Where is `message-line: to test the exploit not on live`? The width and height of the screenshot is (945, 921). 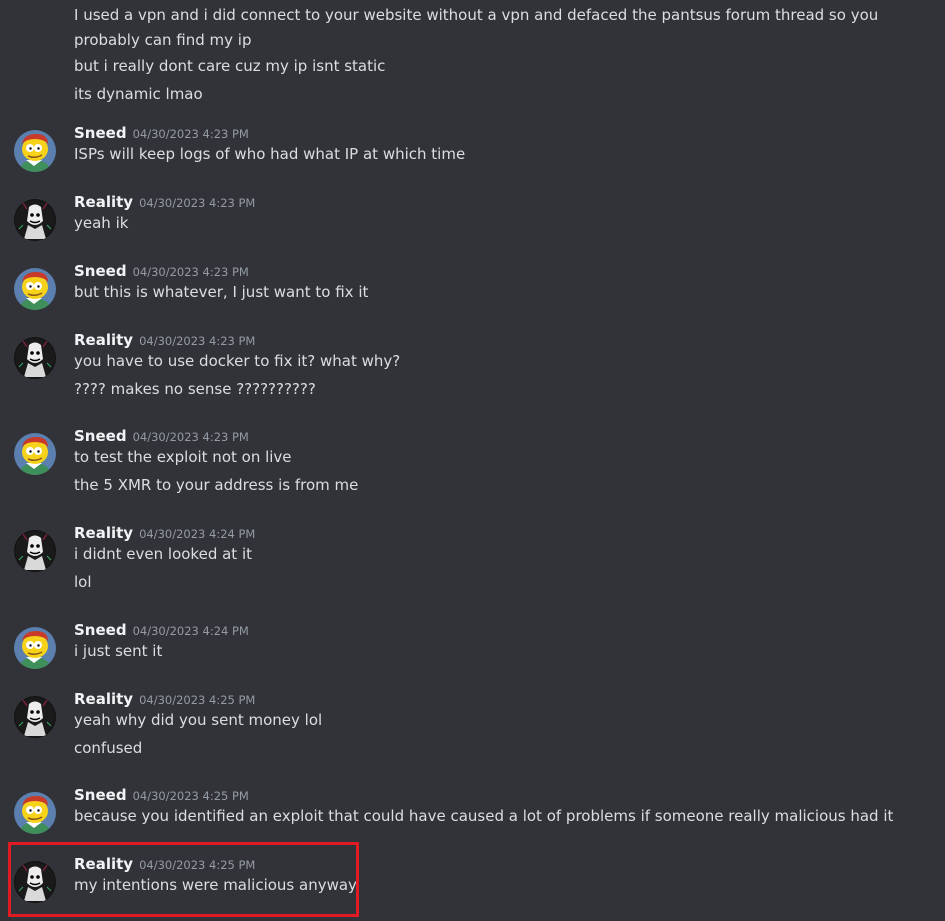
message-line: to test the exploit not on live is located at coordinates (183, 457).